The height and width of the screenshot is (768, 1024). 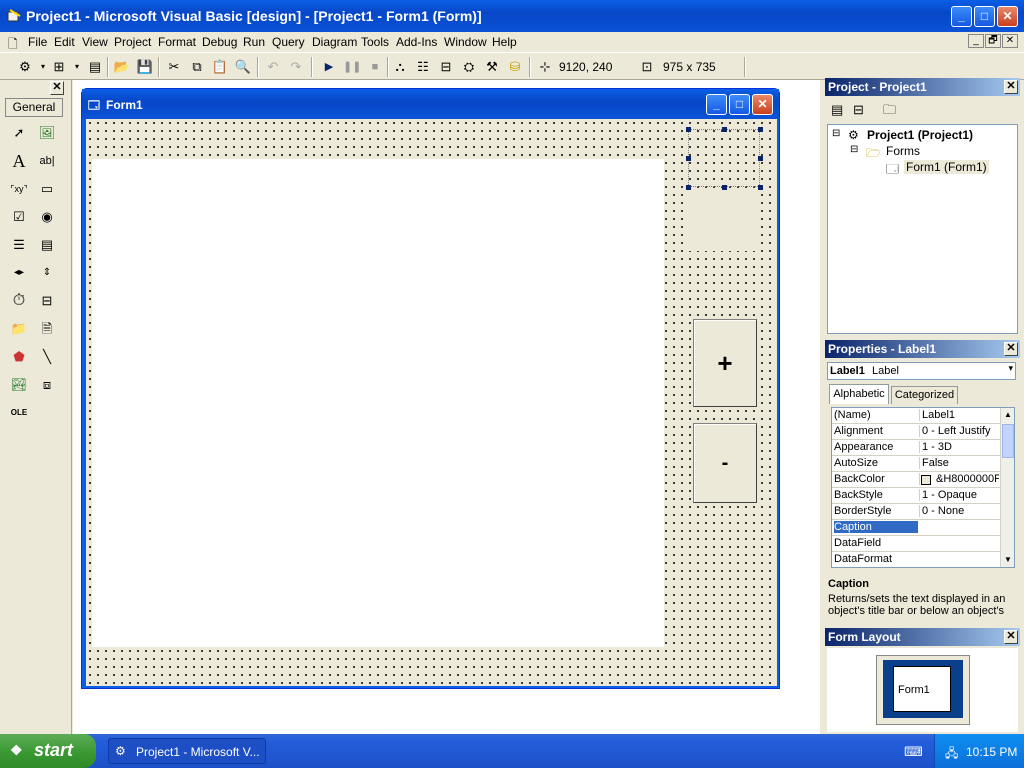 What do you see at coordinates (920, 135) in the screenshot?
I see `tree-project-root: Project1 (Project1)` at bounding box center [920, 135].